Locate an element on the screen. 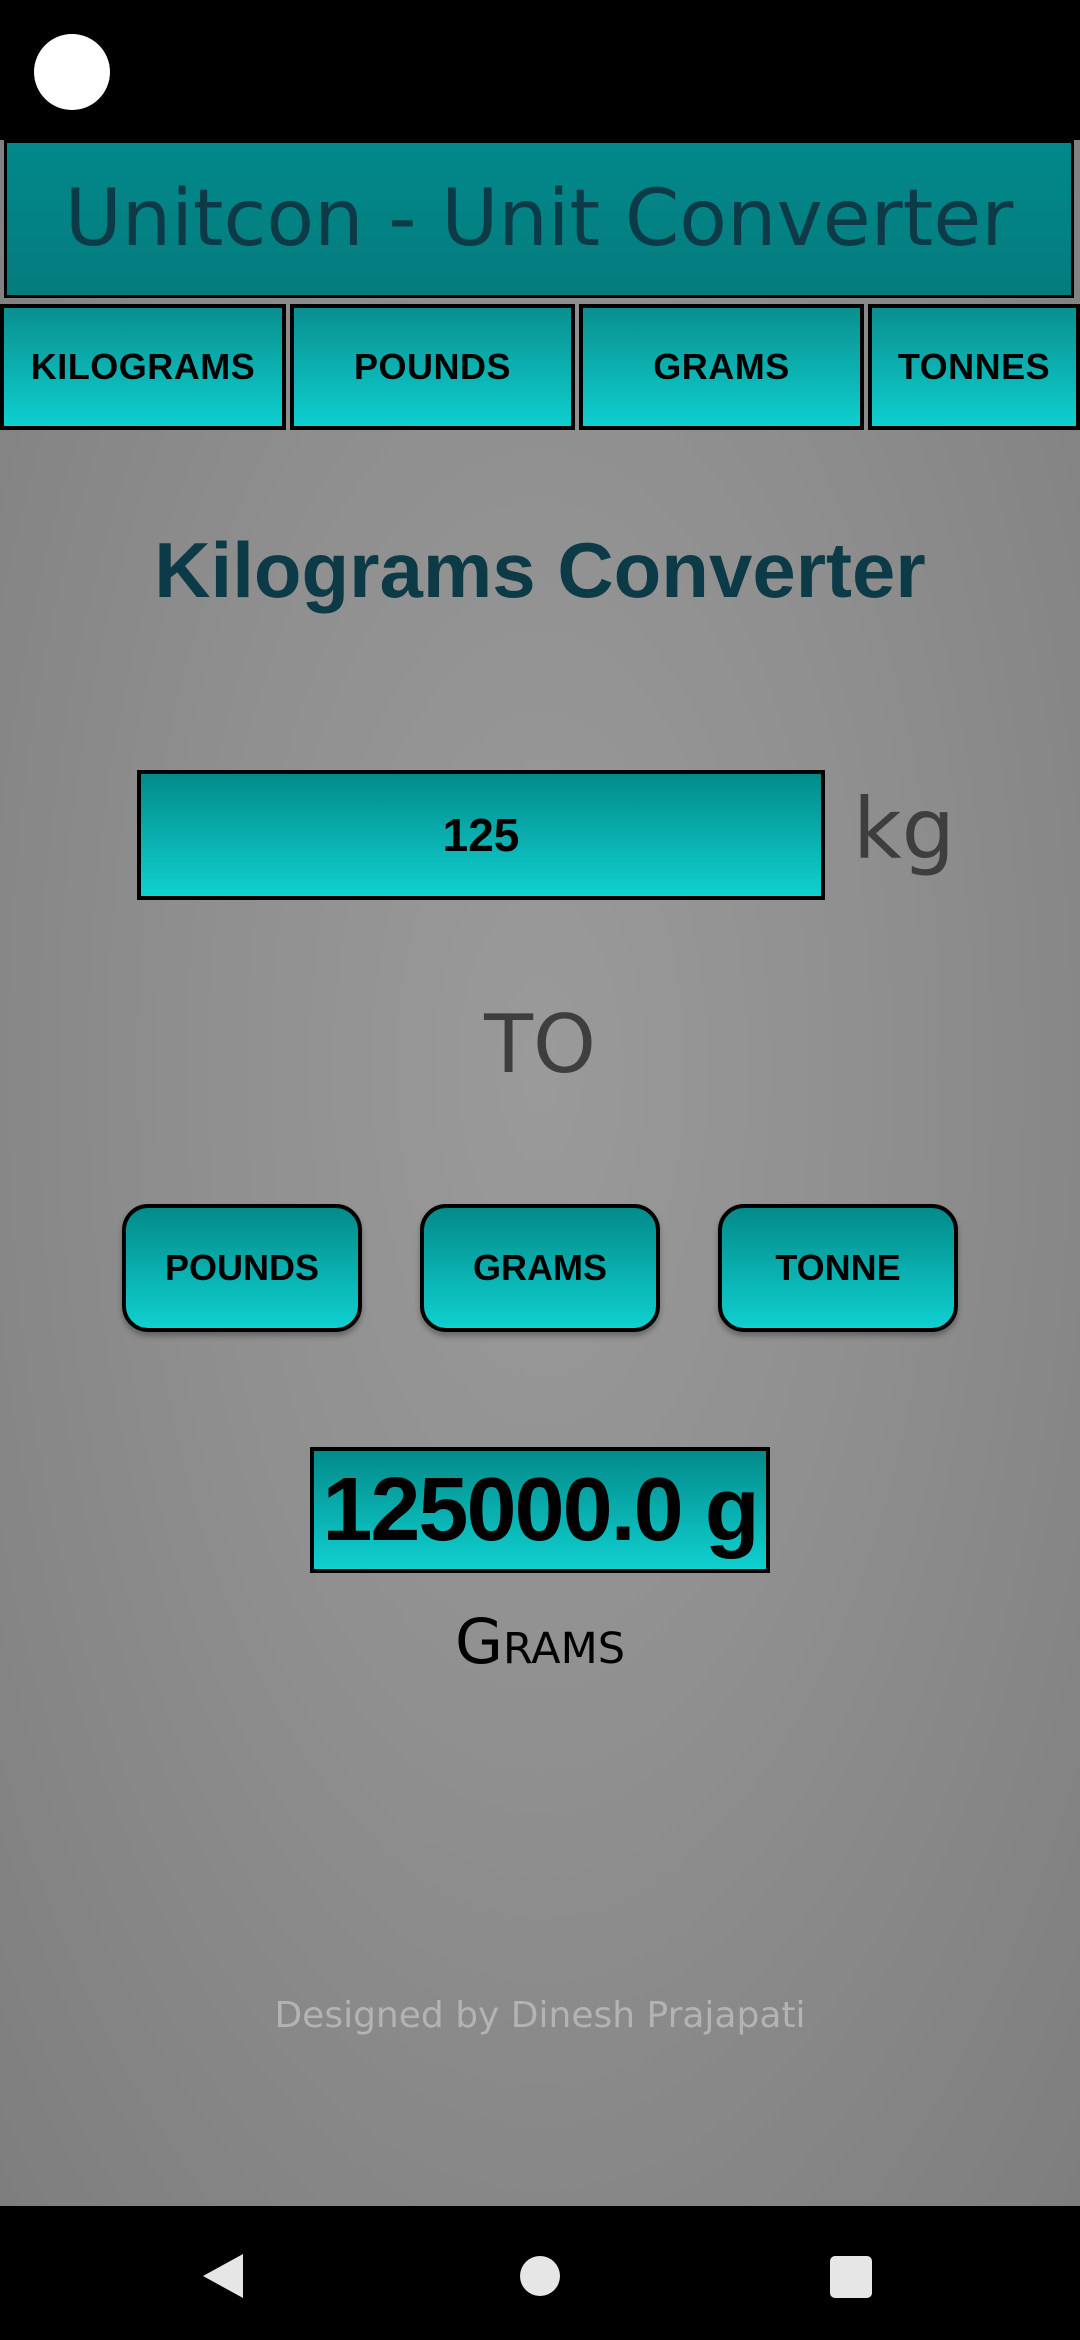  app-title: Unitcon - Unit Converter is located at coordinates (539, 219).